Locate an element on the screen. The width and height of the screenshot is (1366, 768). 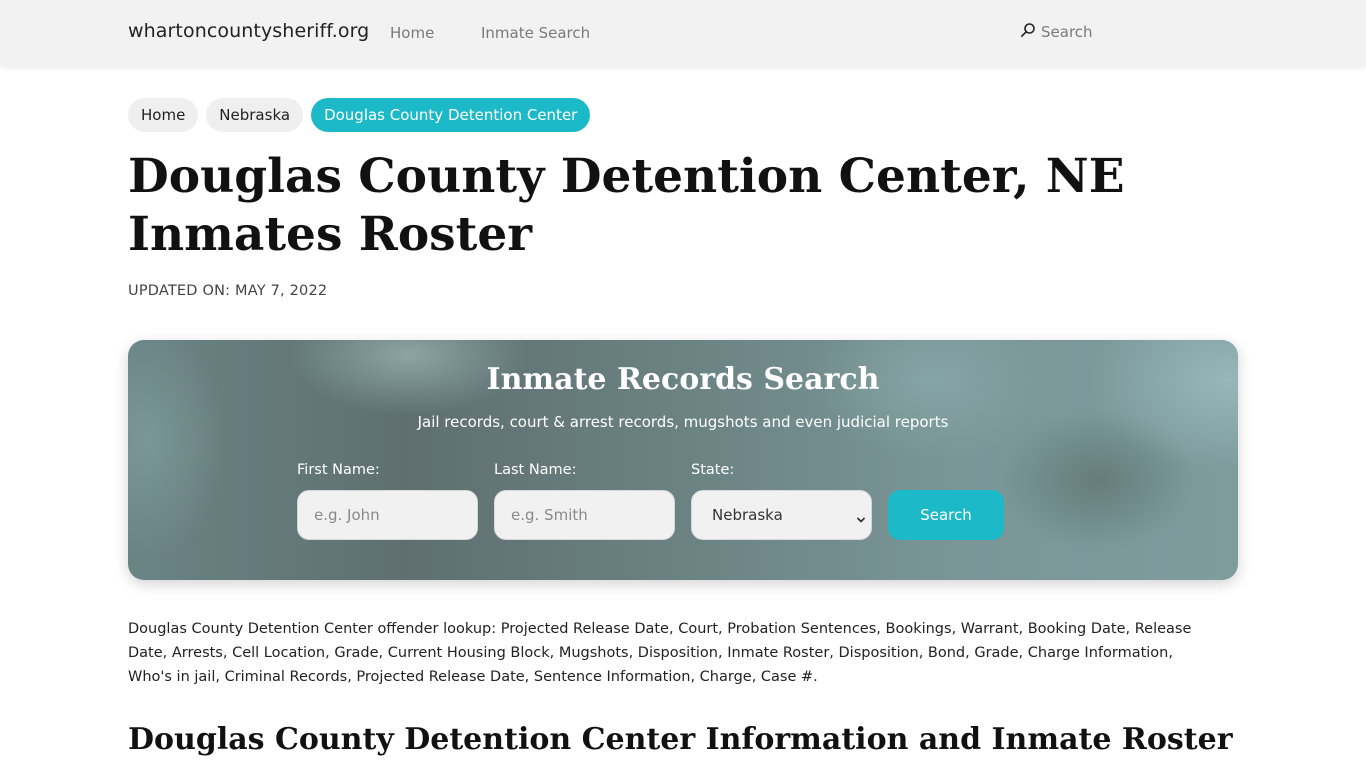
state-label: State: is located at coordinates (713, 470).